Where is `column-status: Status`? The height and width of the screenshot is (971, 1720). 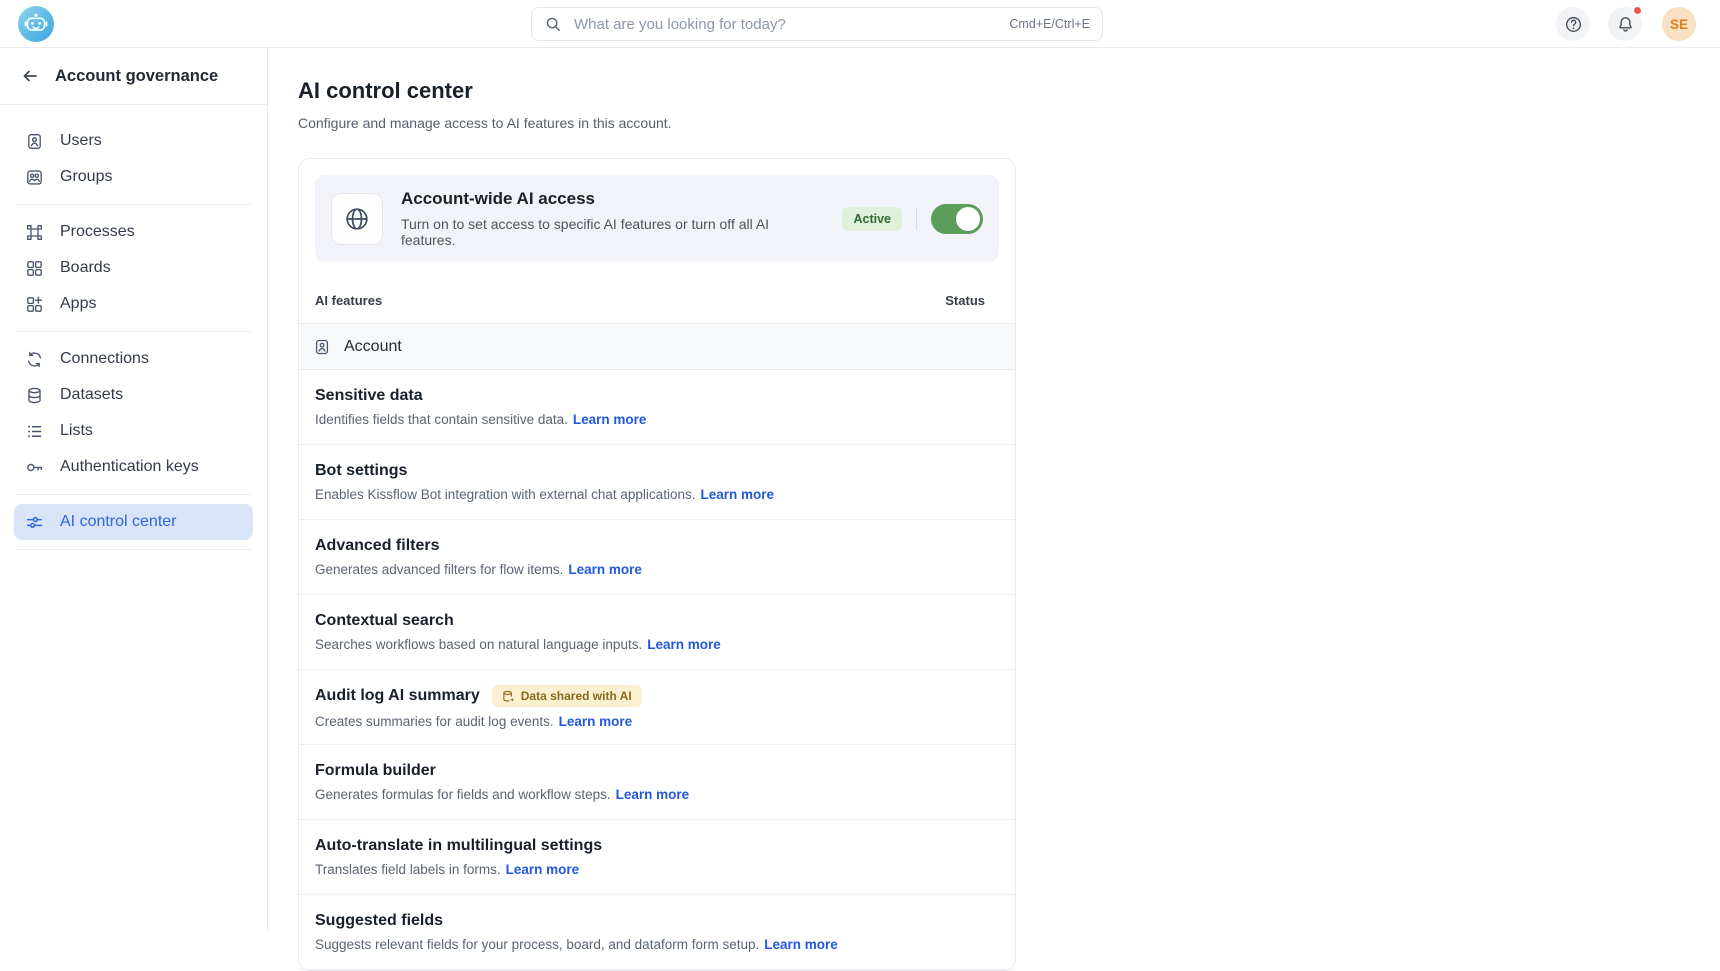 column-status: Status is located at coordinates (965, 300).